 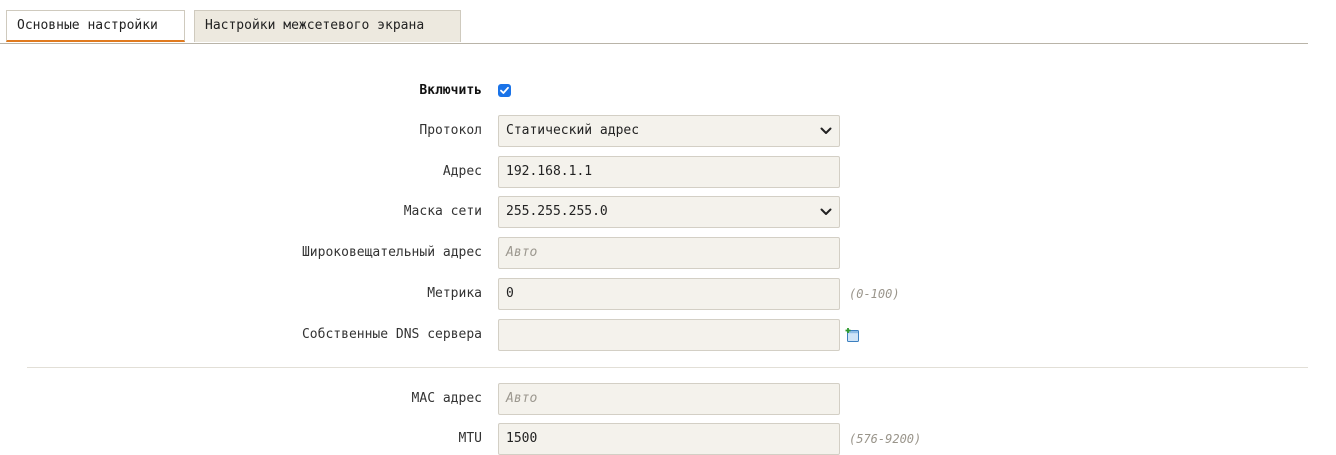 I want to click on protocol-label: Протокол, so click(x=450, y=130).